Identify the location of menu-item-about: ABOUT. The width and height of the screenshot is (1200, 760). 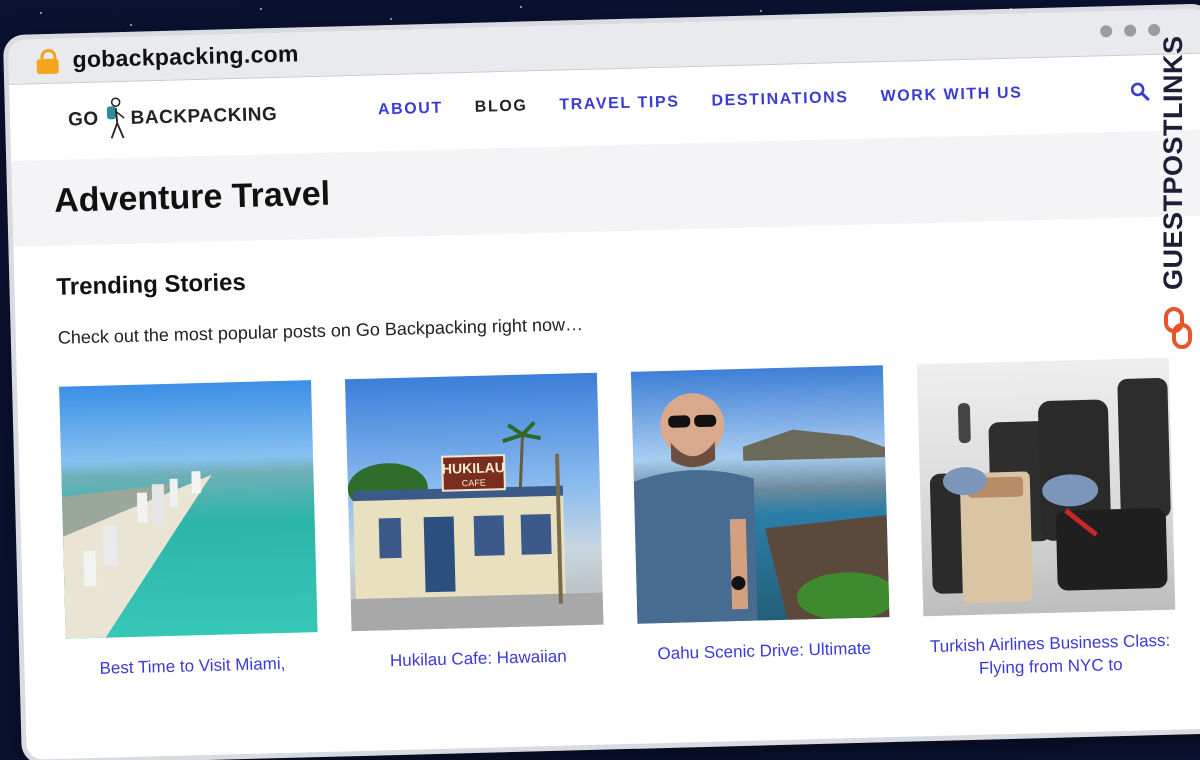
(410, 110).